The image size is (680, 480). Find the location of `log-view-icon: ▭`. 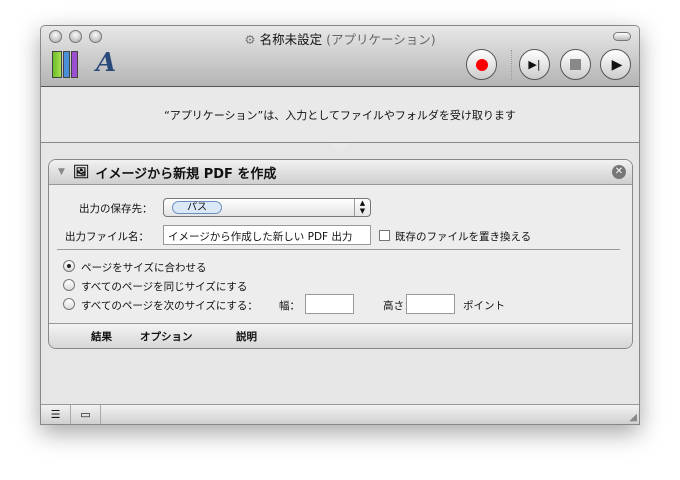

log-view-icon: ▭ is located at coordinates (86, 414).